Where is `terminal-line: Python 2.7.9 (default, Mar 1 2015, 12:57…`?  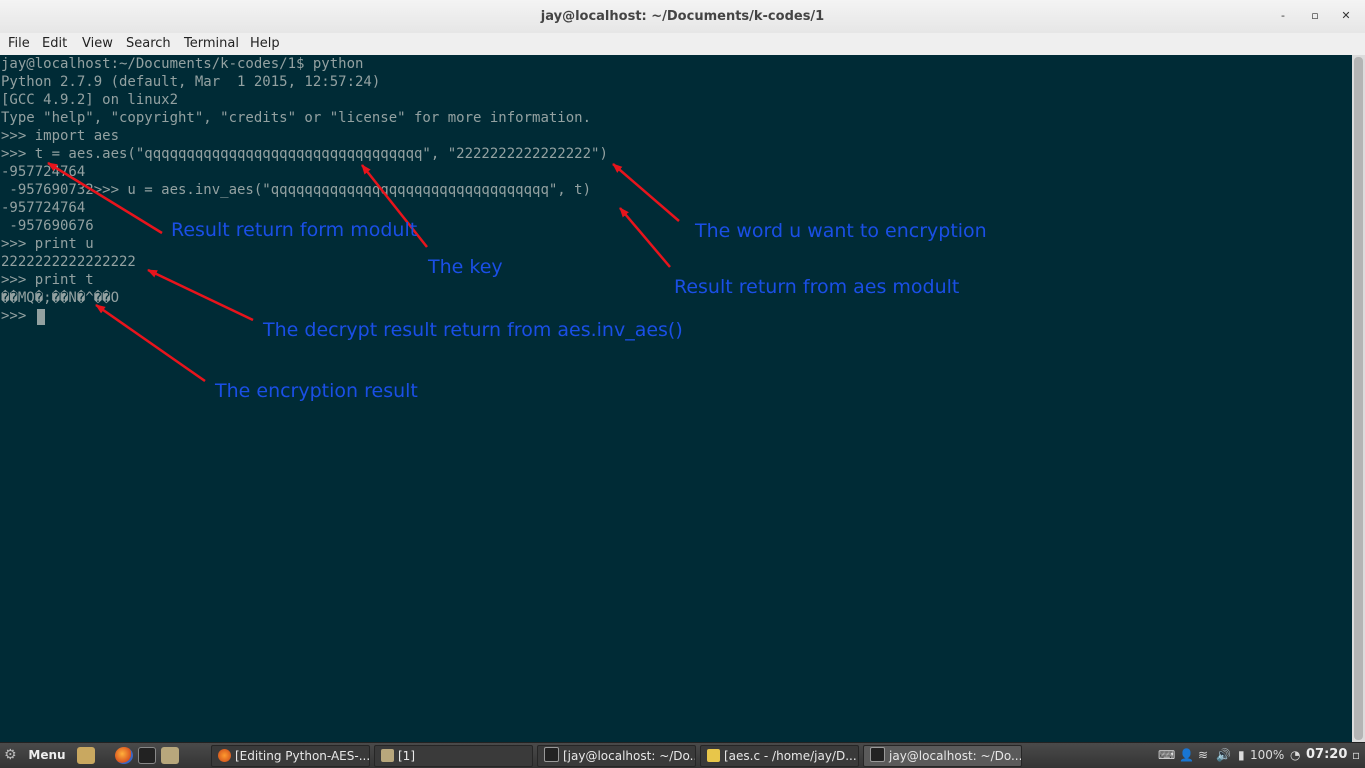
terminal-line: Python 2.7.9 (default, Mar 1 2015, 12:57… is located at coordinates (191, 82).